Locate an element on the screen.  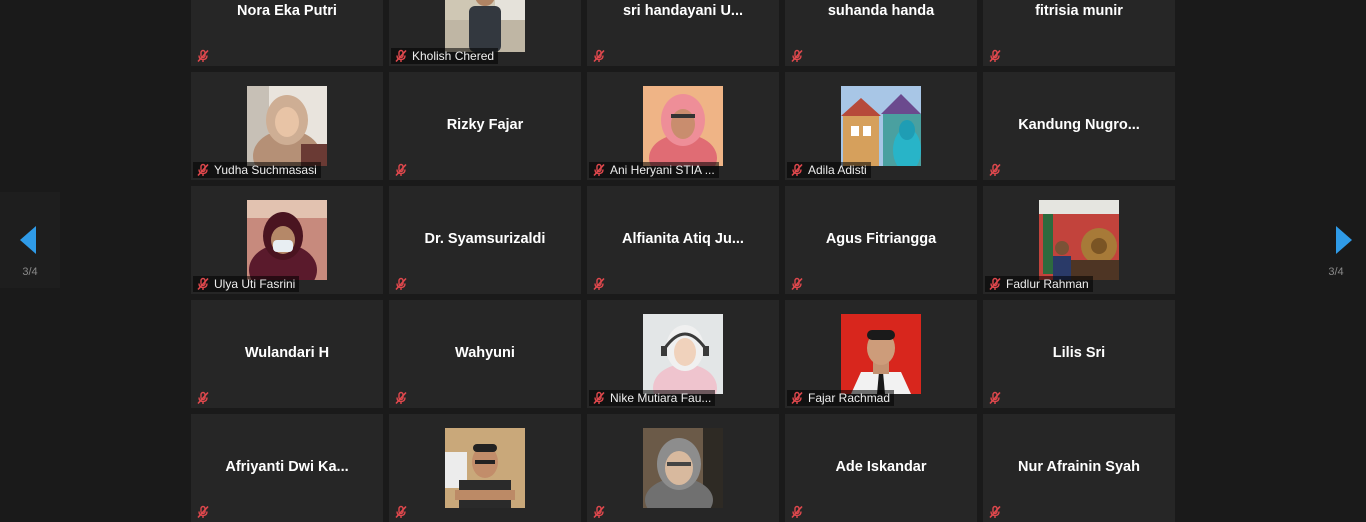
participant-name: Wahyuni is located at coordinates (485, 353).